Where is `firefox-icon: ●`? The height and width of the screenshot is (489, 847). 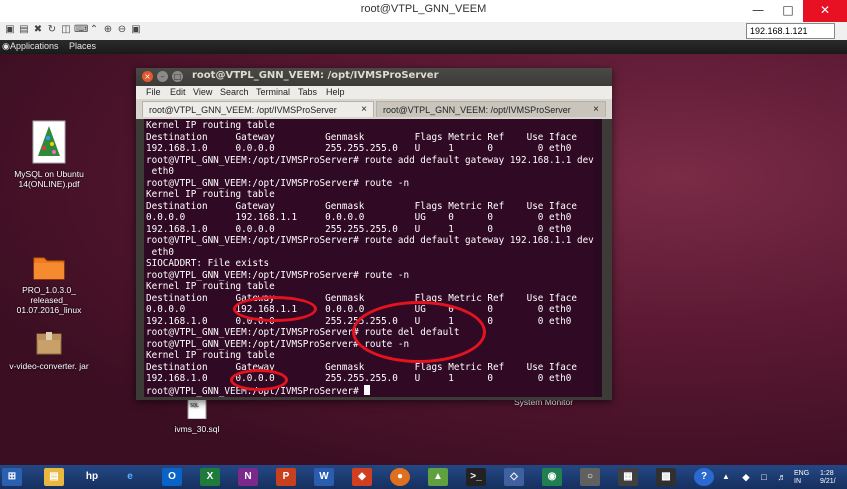
firefox-icon: ● is located at coordinates (400, 477).